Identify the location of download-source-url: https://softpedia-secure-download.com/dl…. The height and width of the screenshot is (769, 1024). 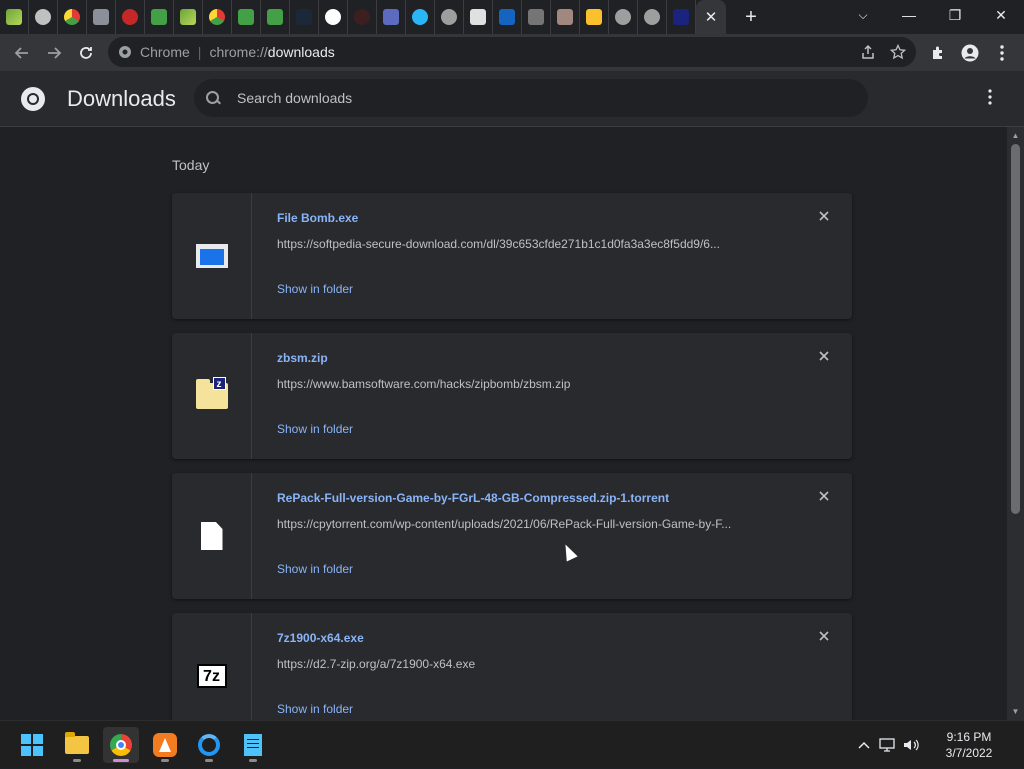
(527, 244).